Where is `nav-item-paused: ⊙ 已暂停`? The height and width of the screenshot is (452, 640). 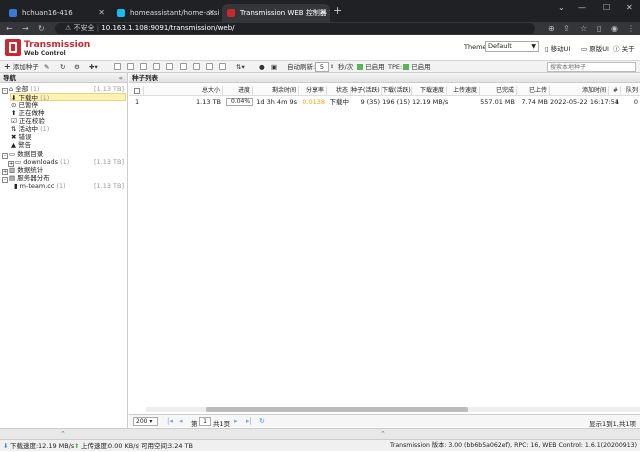 nav-item-paused: ⊙ 已暂停 is located at coordinates (24, 105).